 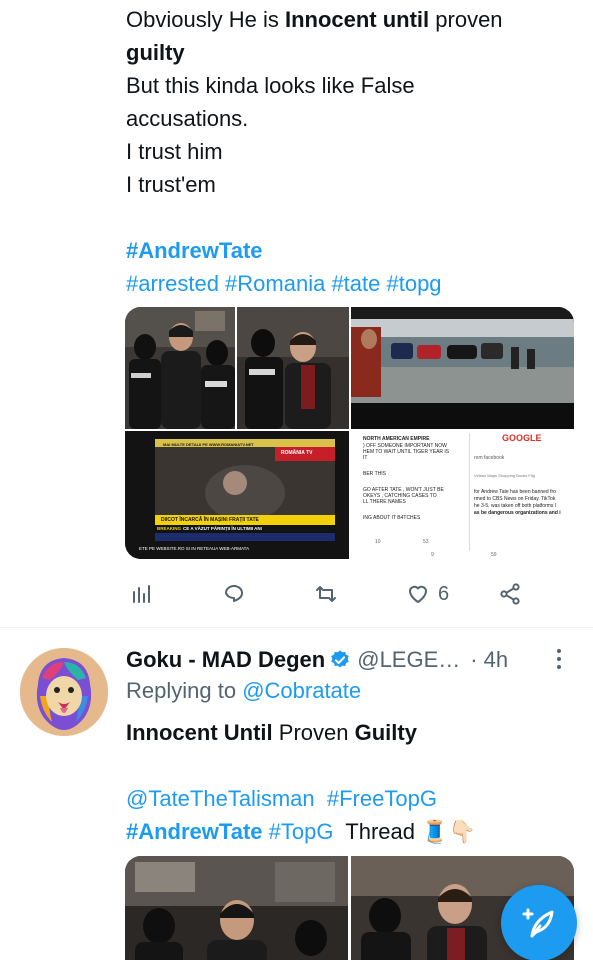 What do you see at coordinates (444, 593) in the screenshot?
I see `like-count: 6` at bounding box center [444, 593].